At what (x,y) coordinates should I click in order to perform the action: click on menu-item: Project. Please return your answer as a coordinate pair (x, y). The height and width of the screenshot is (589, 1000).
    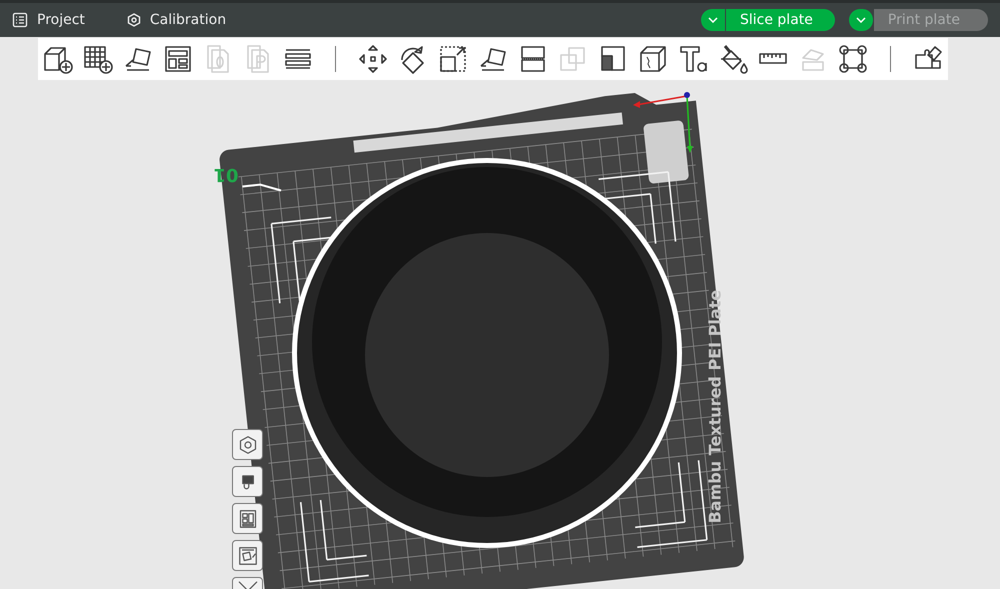
    Looking at the image, I should click on (48, 20).